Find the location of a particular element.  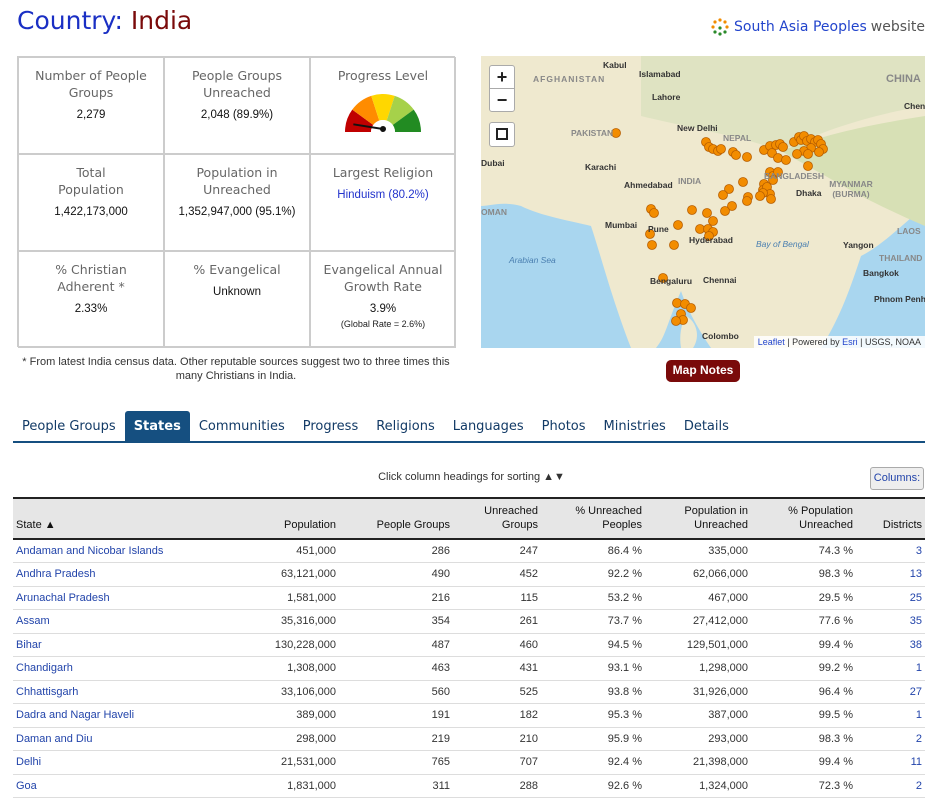

table-cell: 99.4 % is located at coordinates (803, 762).